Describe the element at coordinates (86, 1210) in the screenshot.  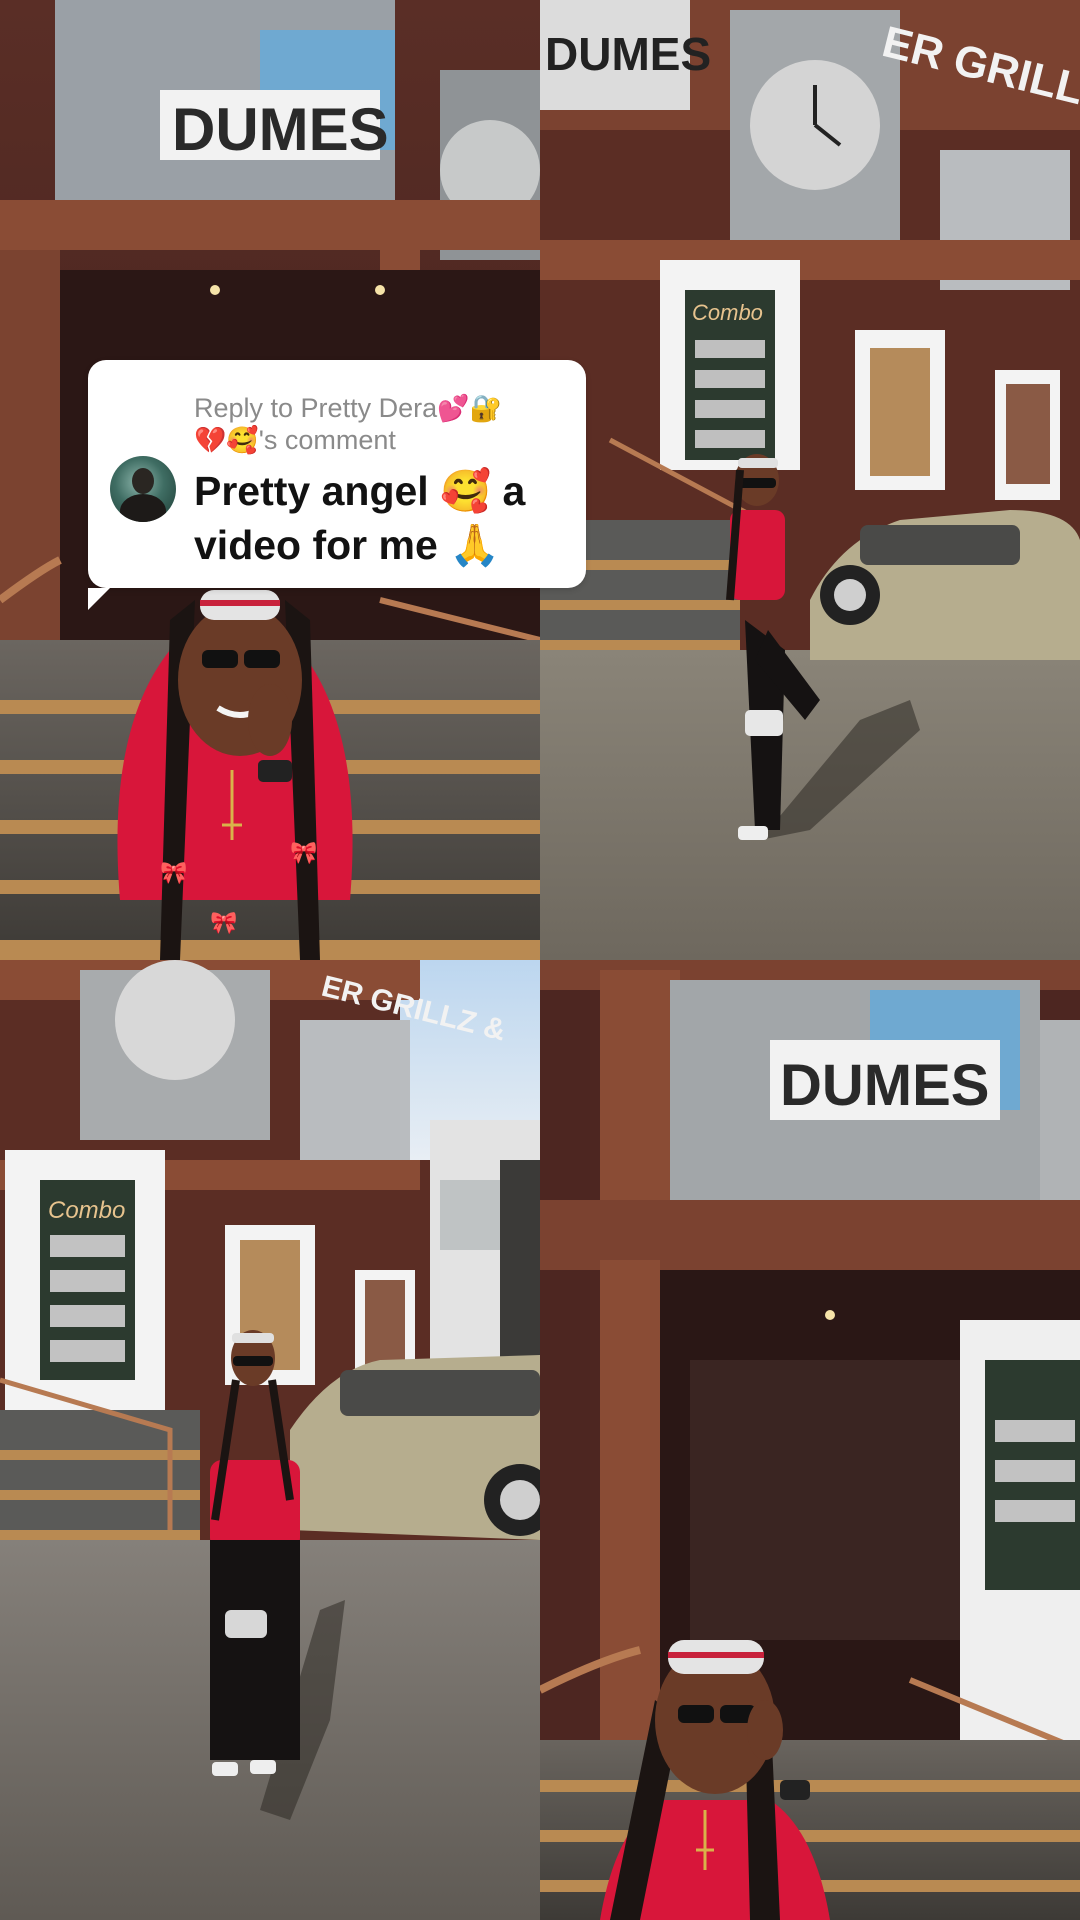
I see `poster-title-2: Combo` at that location.